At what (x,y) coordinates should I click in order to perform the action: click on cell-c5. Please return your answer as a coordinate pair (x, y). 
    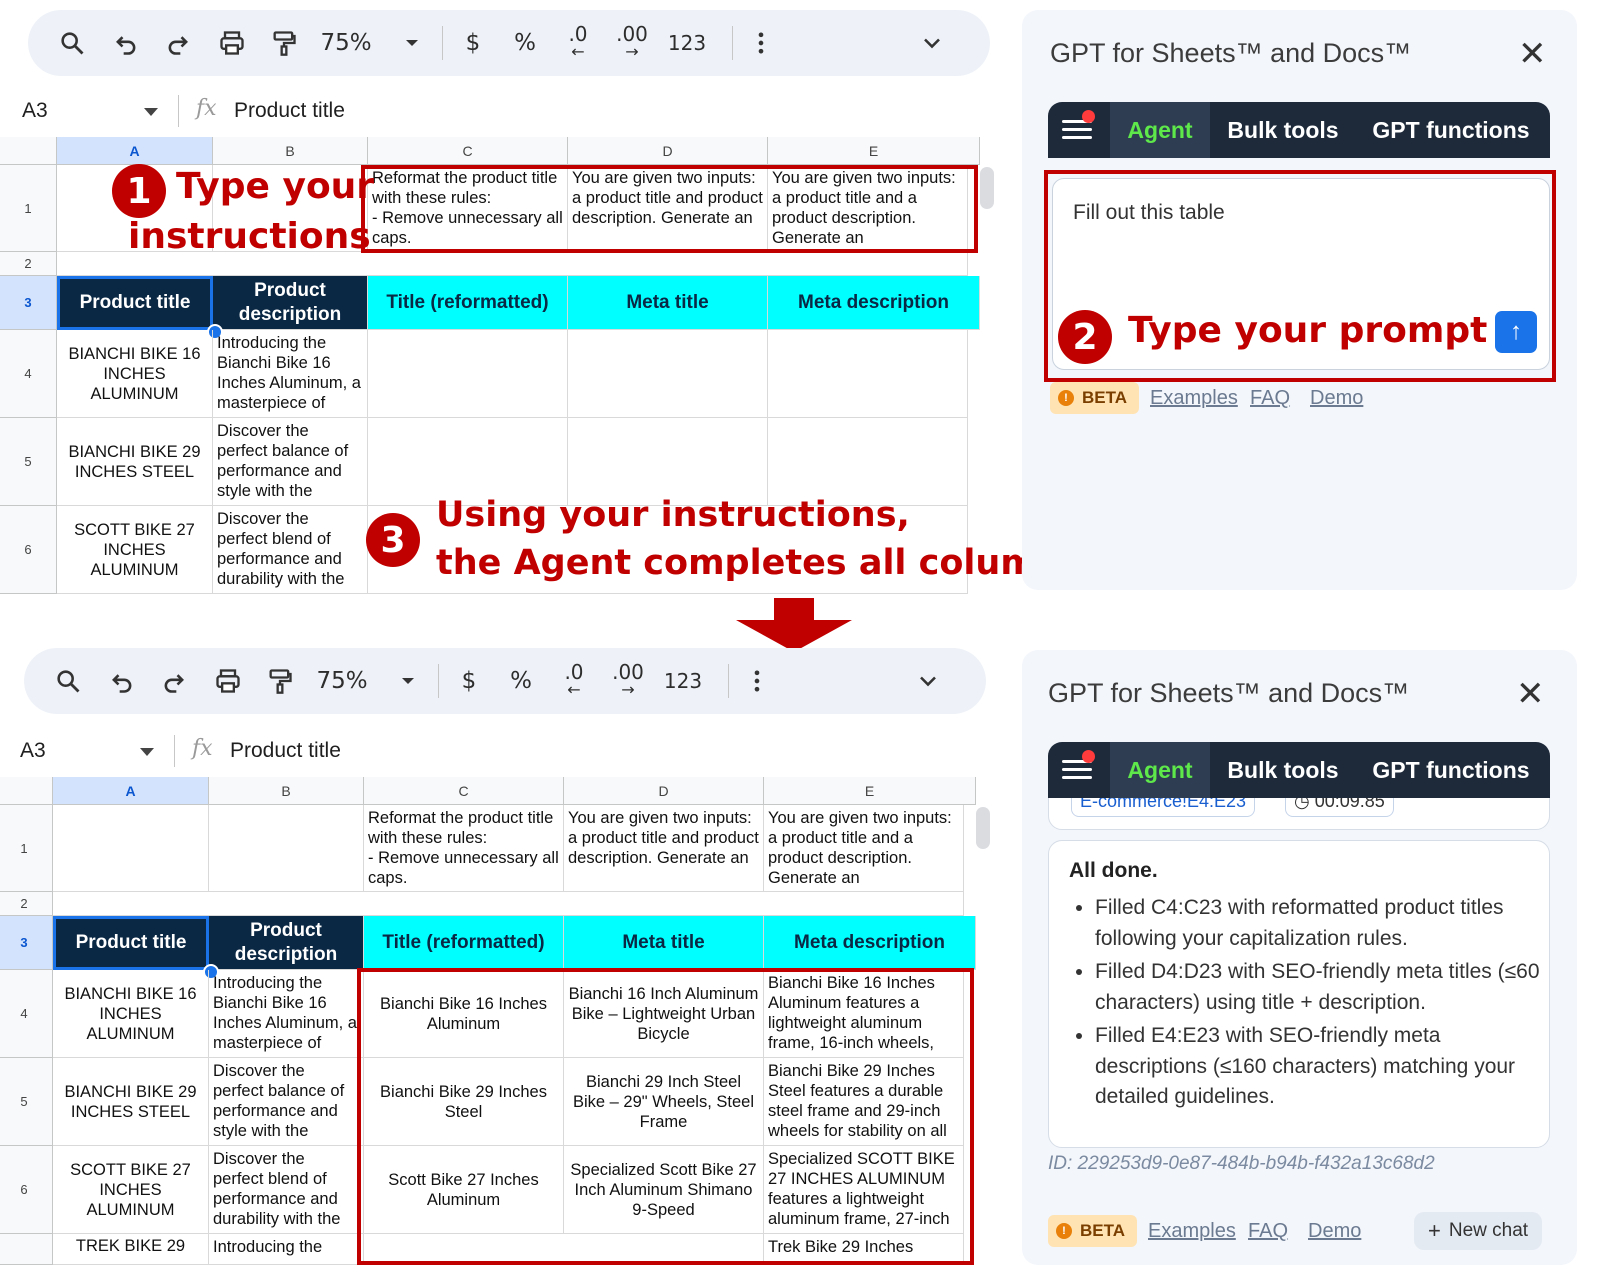
    Looking at the image, I should click on (468, 462).